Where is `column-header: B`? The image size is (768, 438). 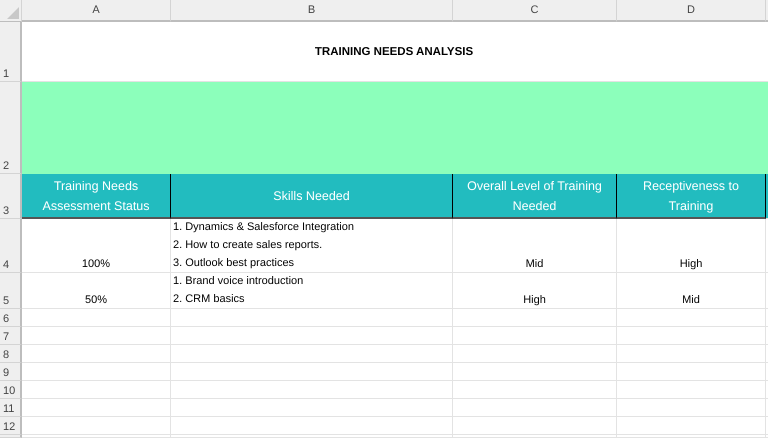 column-header: B is located at coordinates (312, 11).